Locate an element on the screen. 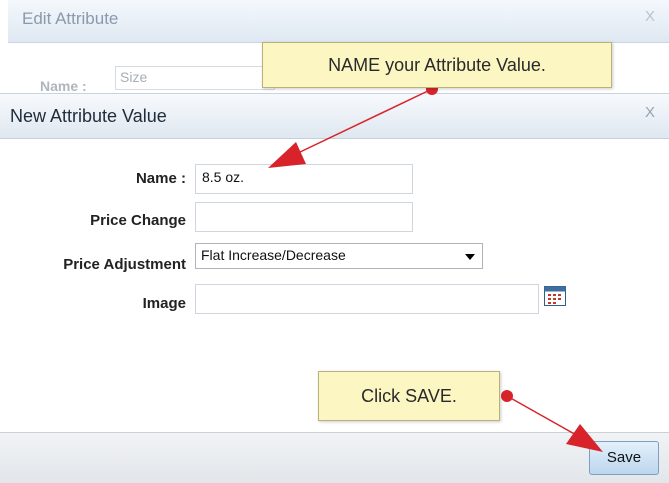  name-label: Name : is located at coordinates (160, 178).